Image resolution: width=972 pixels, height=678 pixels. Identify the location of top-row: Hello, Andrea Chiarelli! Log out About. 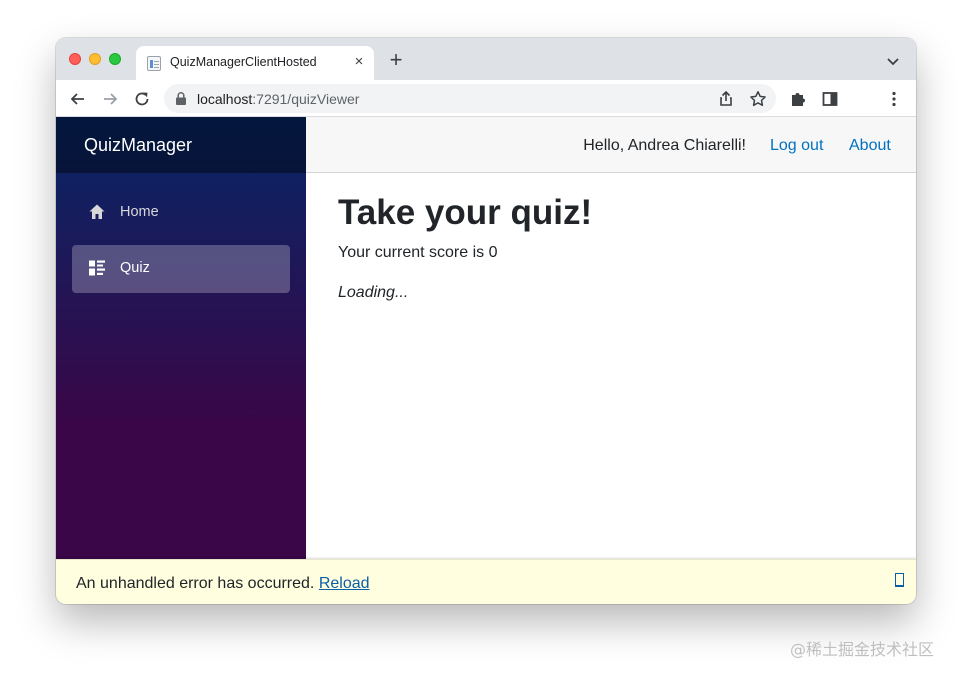
(611, 145).